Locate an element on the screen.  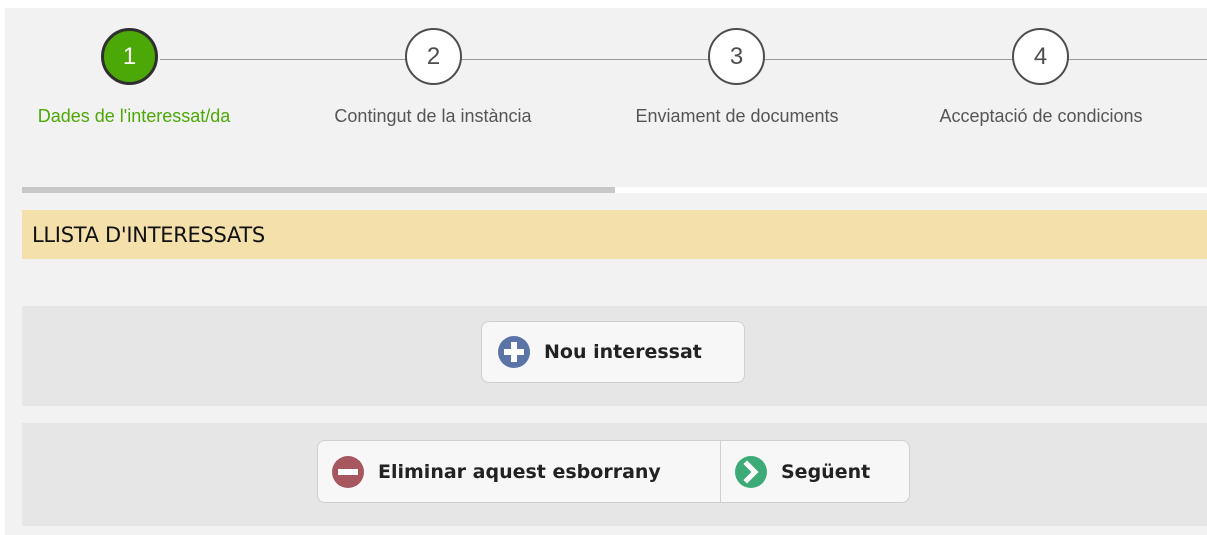
chevron-right-icon is located at coordinates (751, 471).